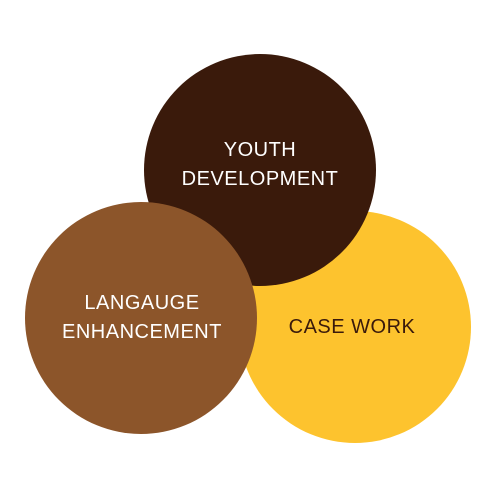 The width and height of the screenshot is (500, 500). What do you see at coordinates (142, 332) in the screenshot?
I see `language-label-line-2: ENHANCEMENT` at bounding box center [142, 332].